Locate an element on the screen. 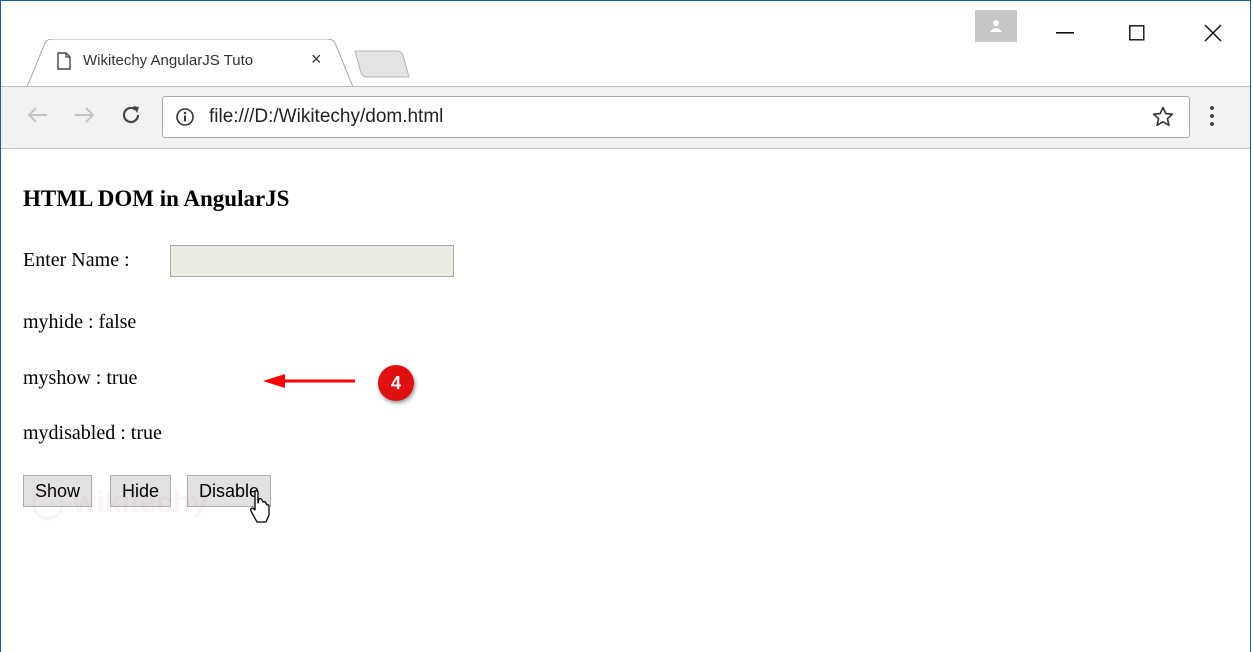 The width and height of the screenshot is (1253, 652). minimize-icon is located at coordinates (1065, 33).